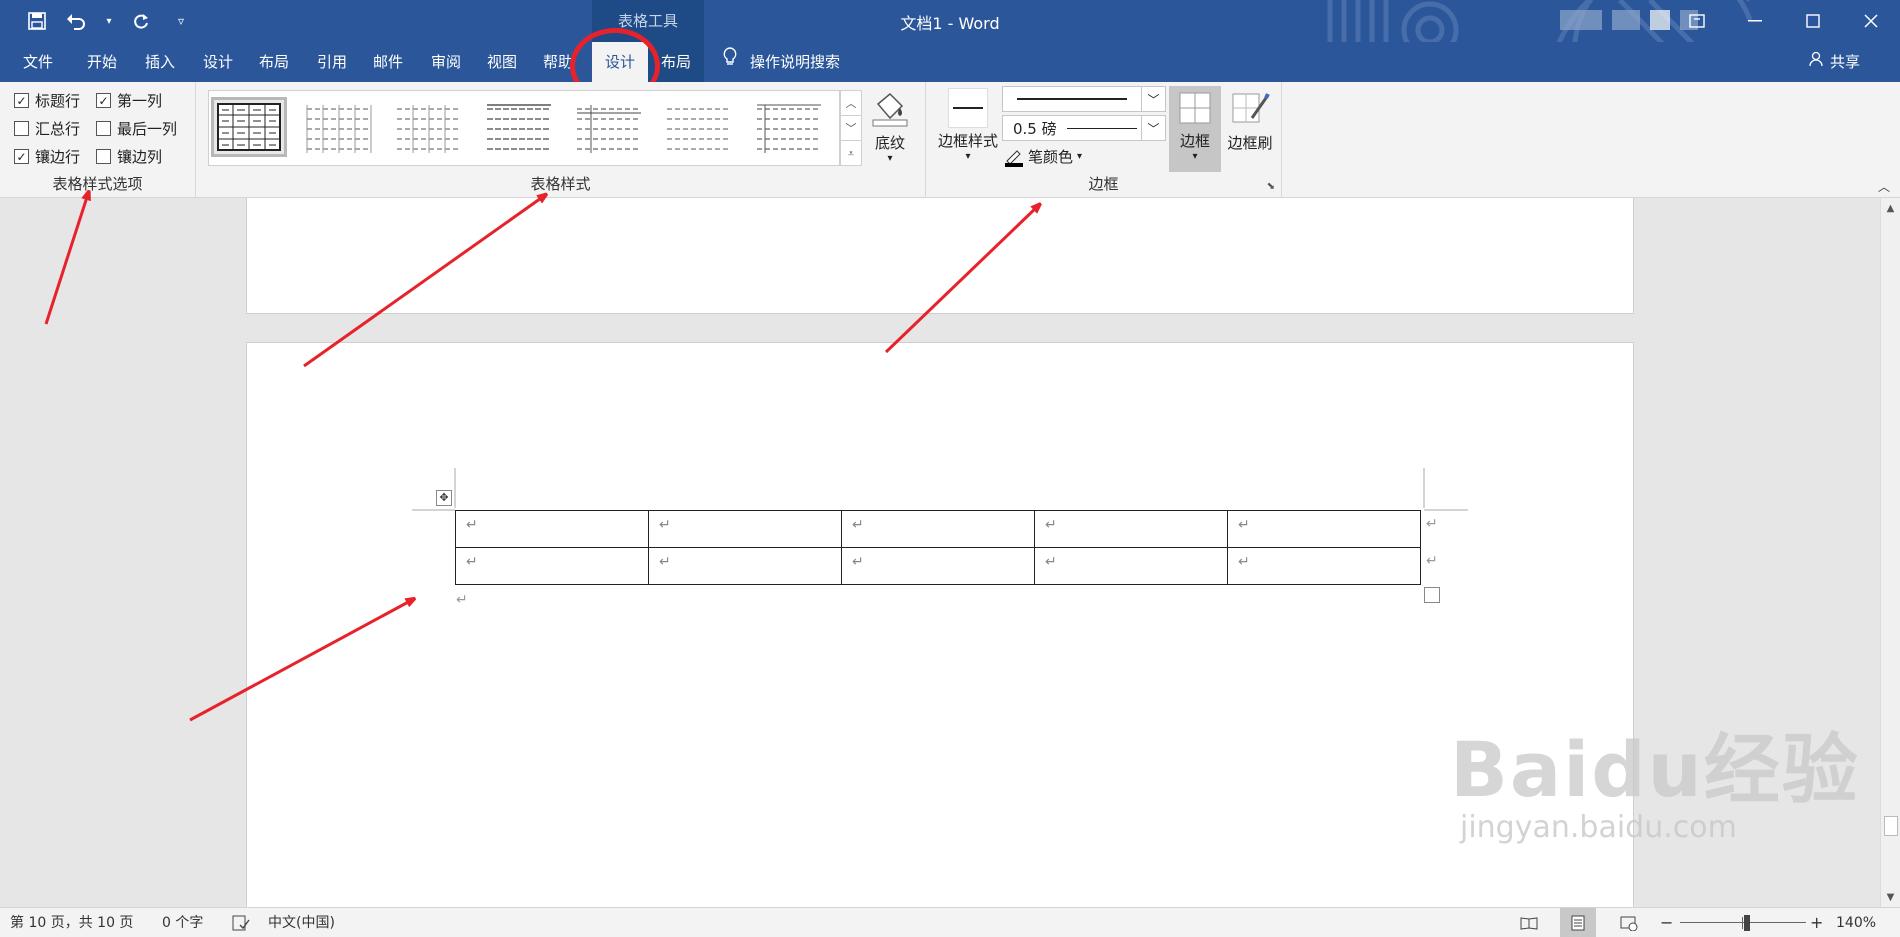 The height and width of the screenshot is (937, 1900). I want to click on minimize-icon, so click(1755, 21).